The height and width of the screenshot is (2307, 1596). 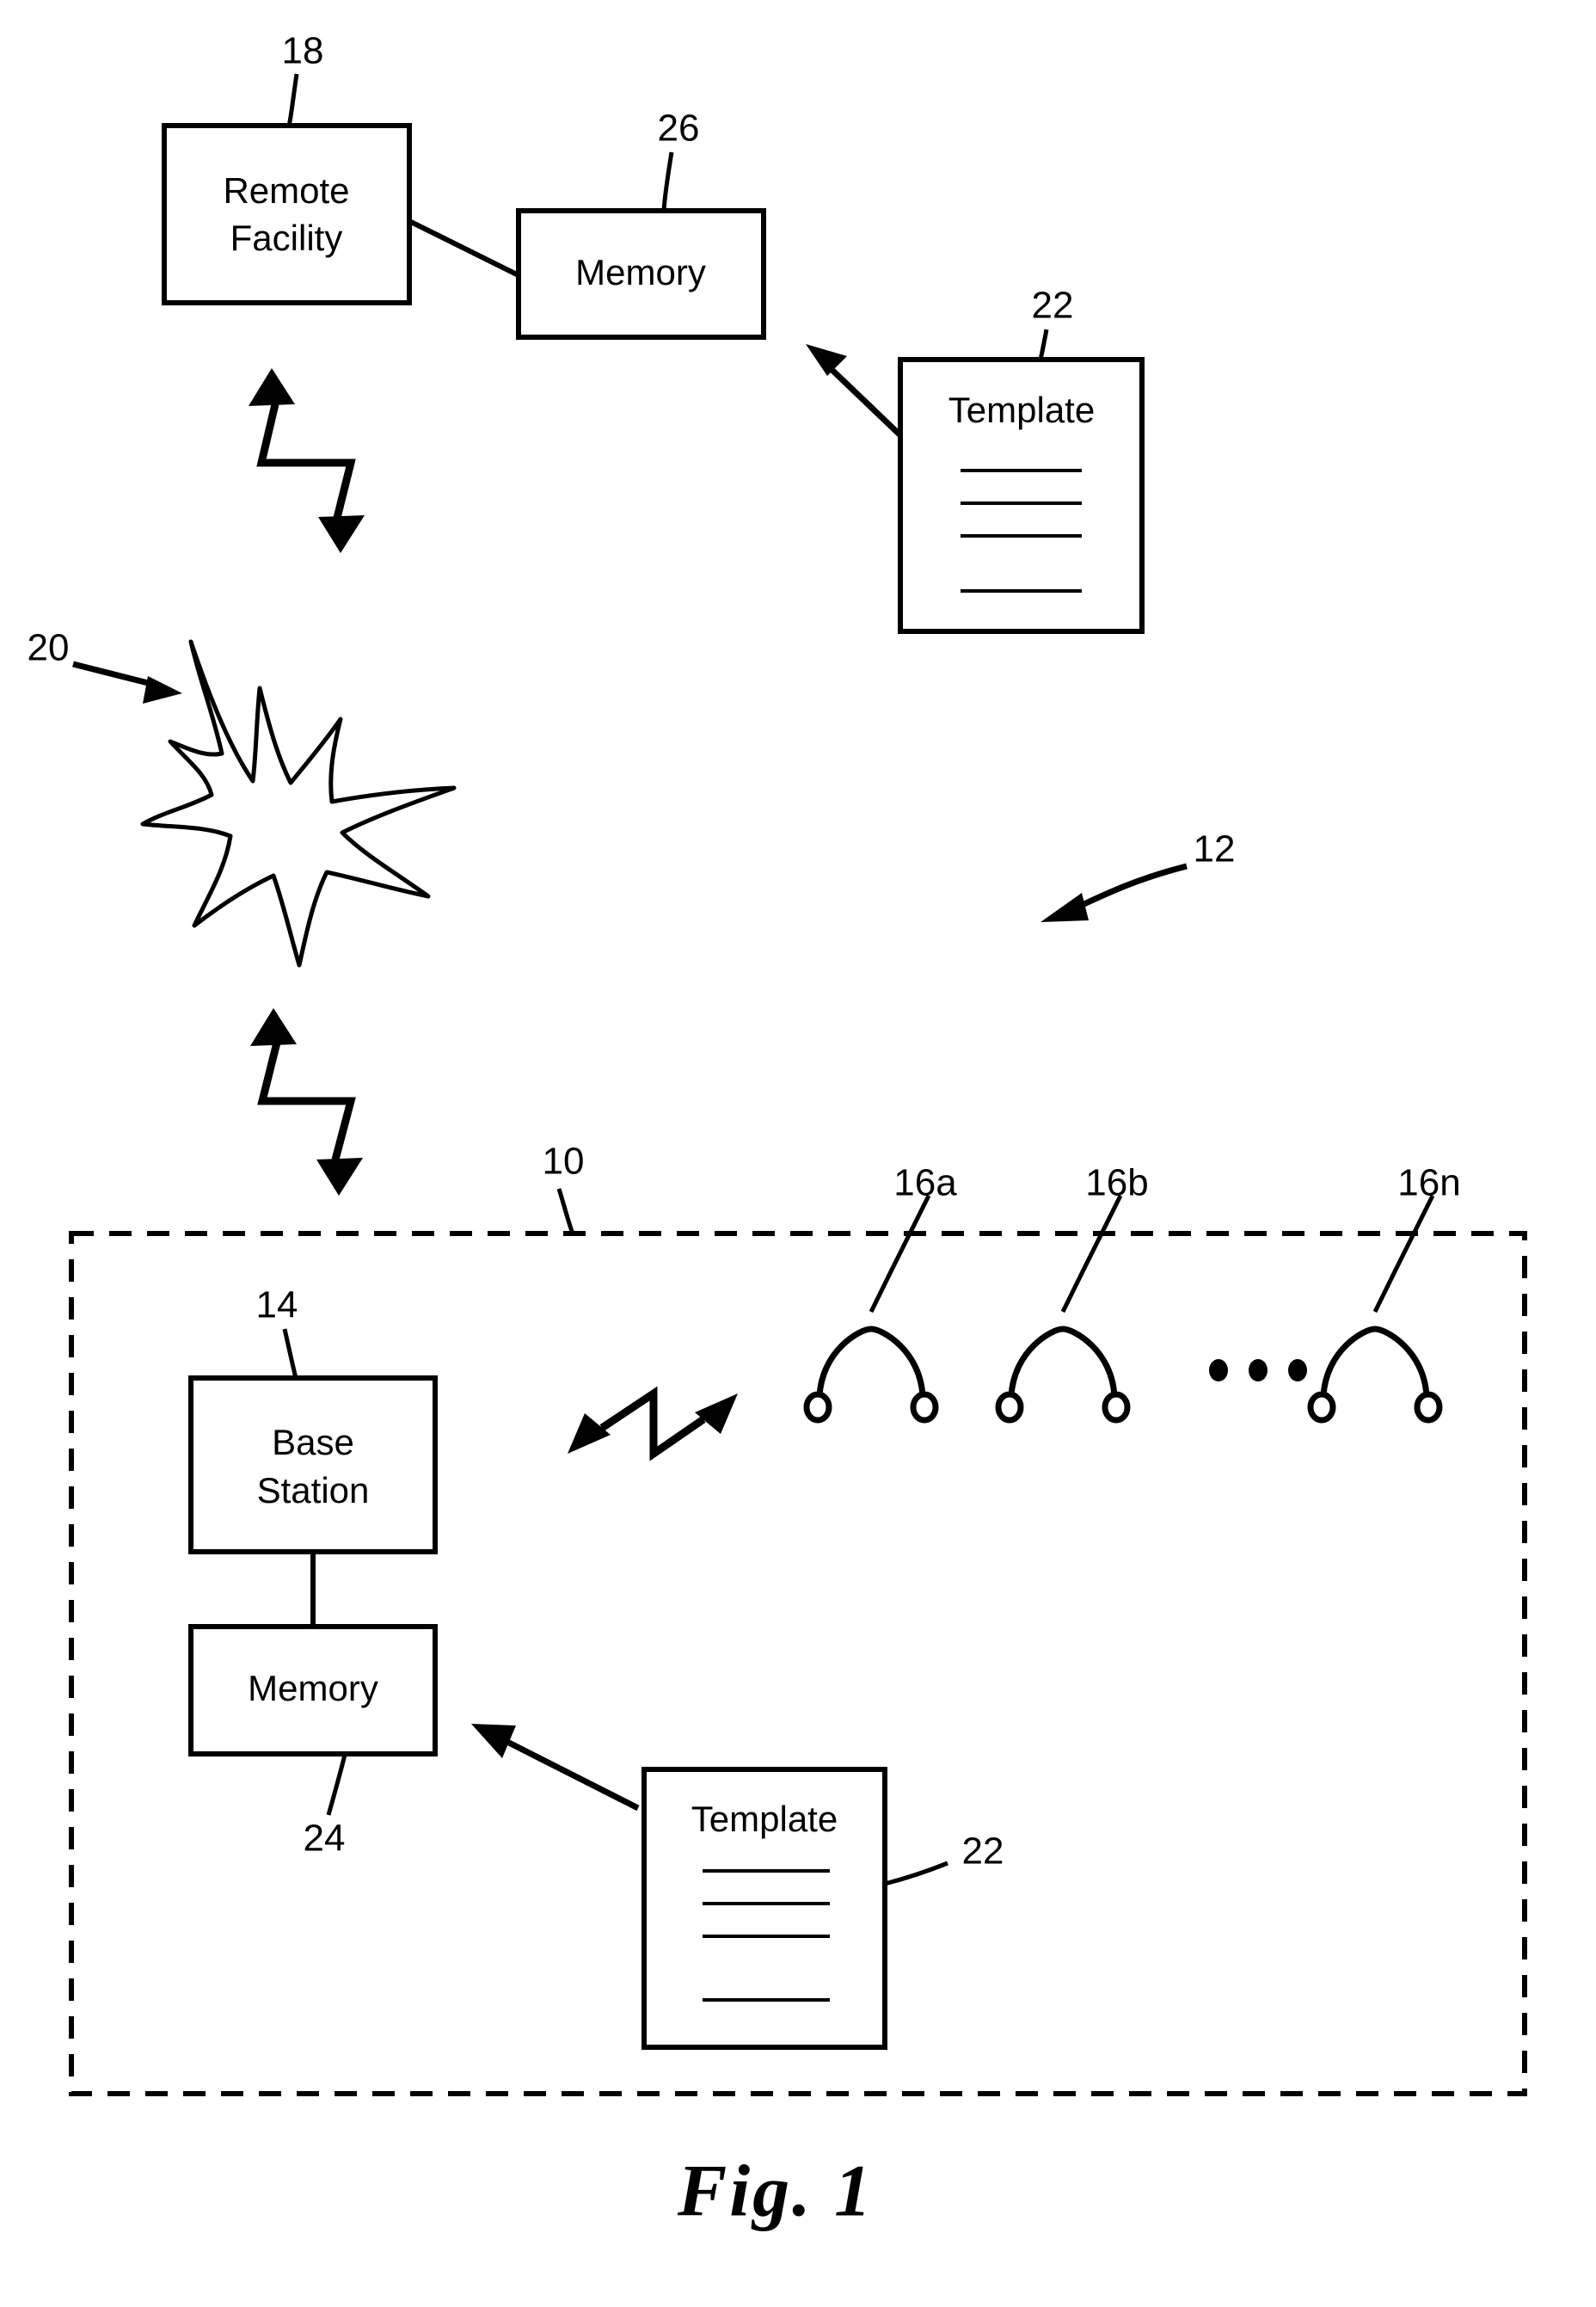 What do you see at coordinates (925, 1183) in the screenshot?
I see `ref-16a-label: 16a` at bounding box center [925, 1183].